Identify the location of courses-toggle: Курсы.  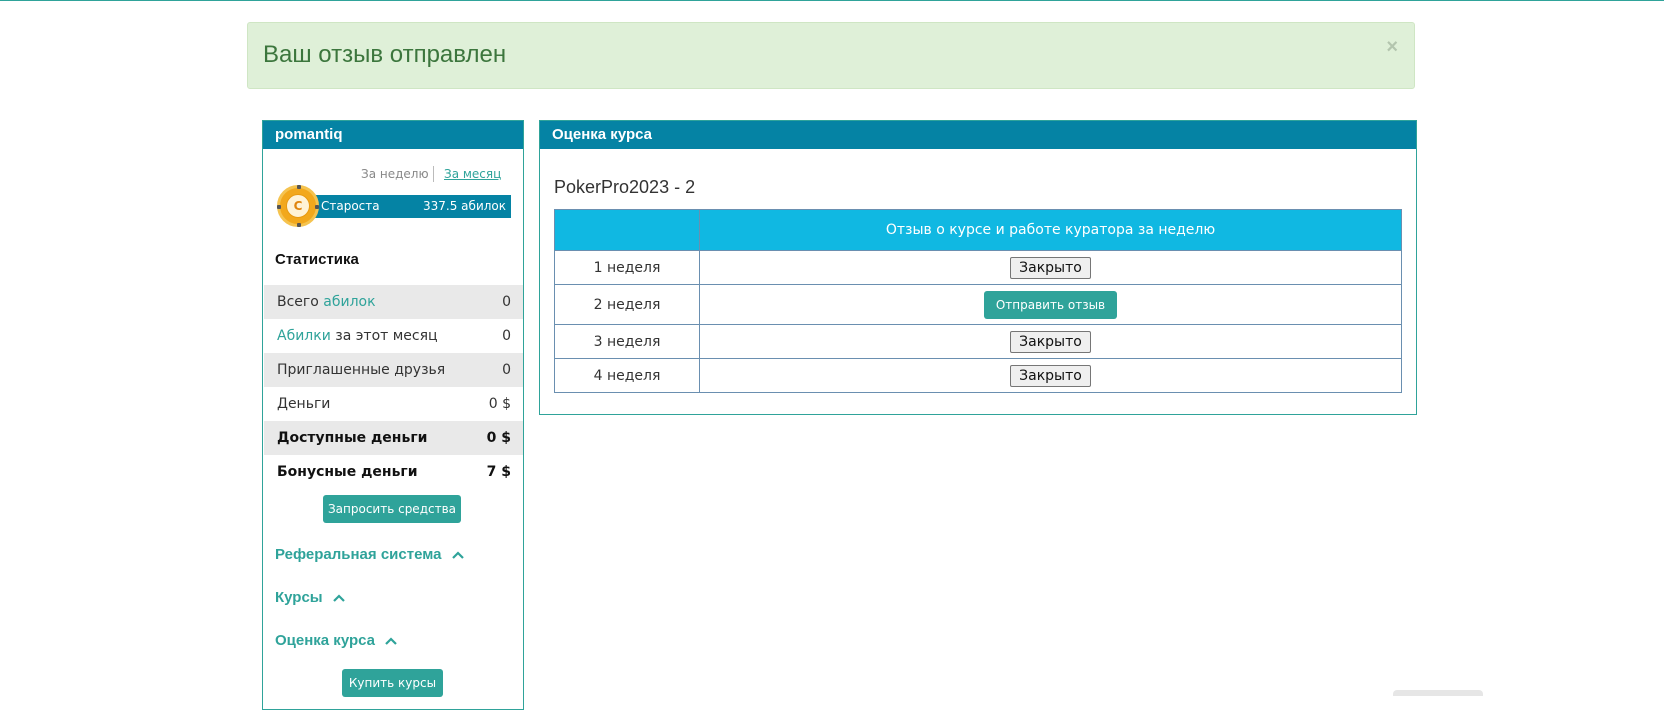
(310, 597).